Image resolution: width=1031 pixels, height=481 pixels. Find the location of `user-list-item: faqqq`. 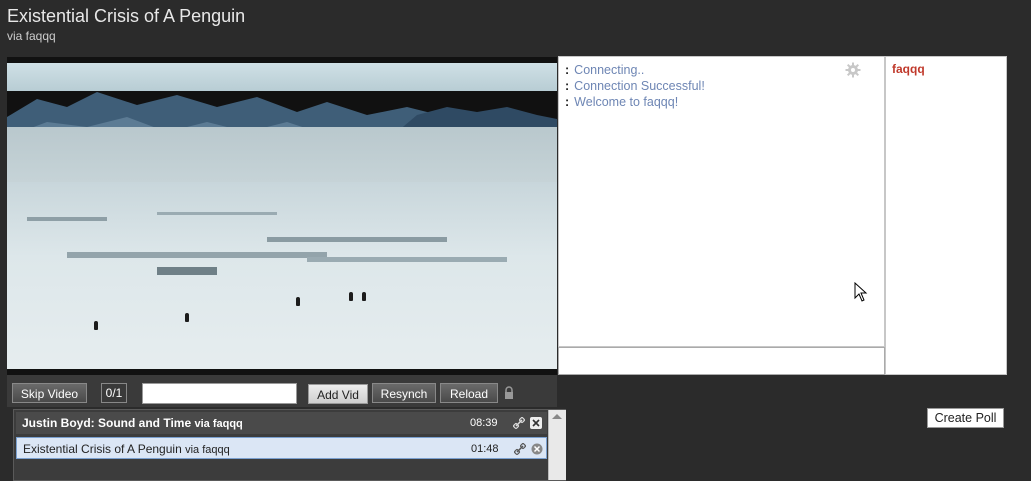

user-list-item: faqqq is located at coordinates (908, 69).